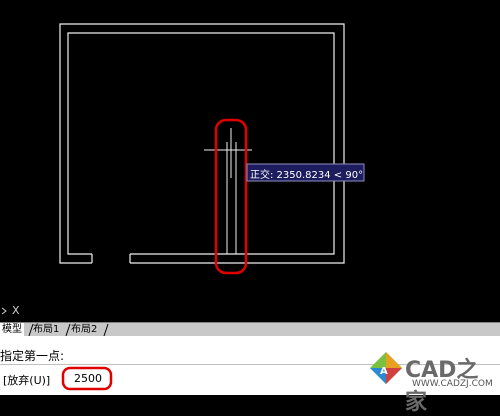 The height and width of the screenshot is (416, 500). What do you see at coordinates (384, 371) in the screenshot?
I see `svg-text: A` at bounding box center [384, 371].